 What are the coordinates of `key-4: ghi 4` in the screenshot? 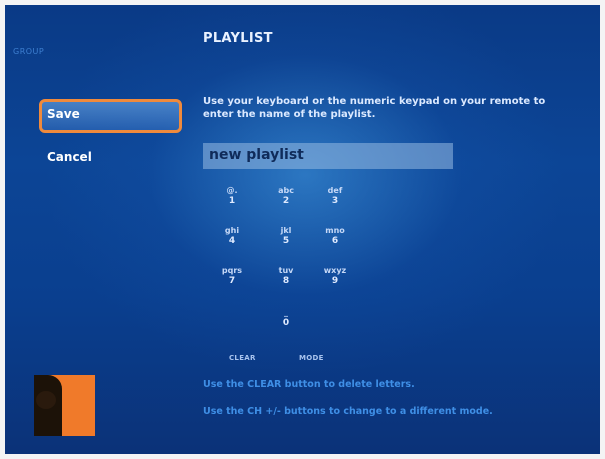 It's located at (232, 236).